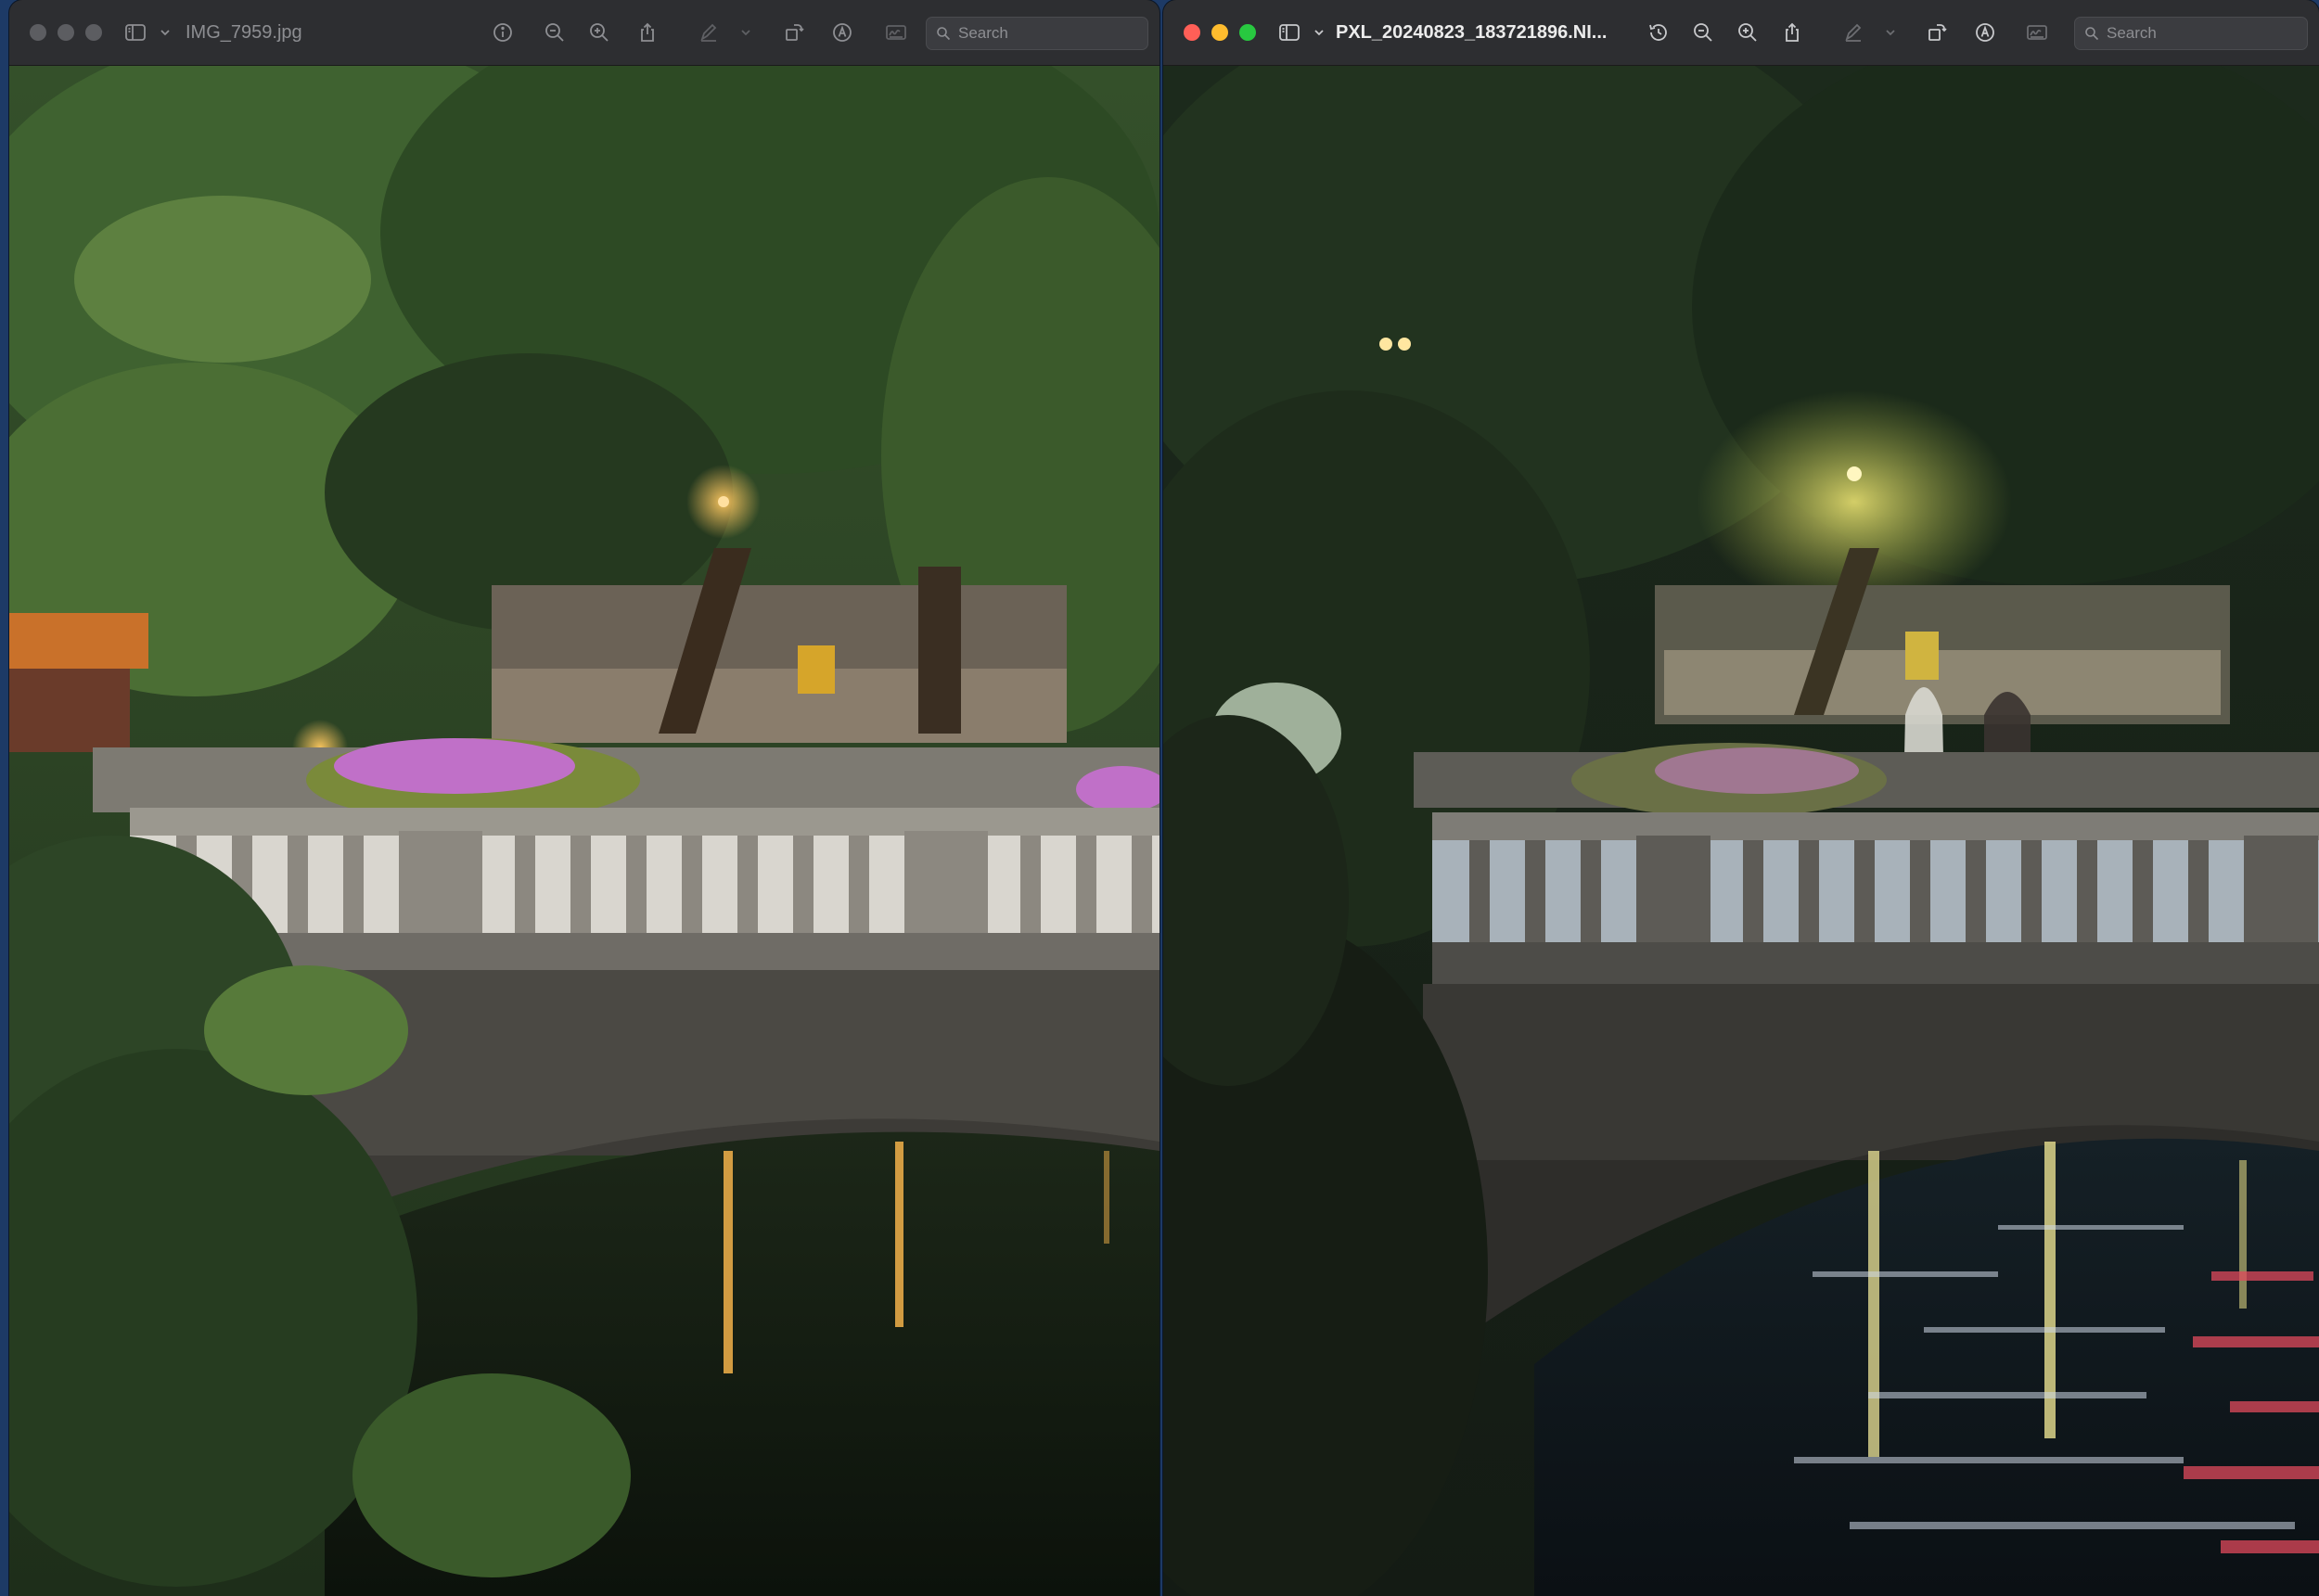  I want to click on info-icon, so click(503, 32).